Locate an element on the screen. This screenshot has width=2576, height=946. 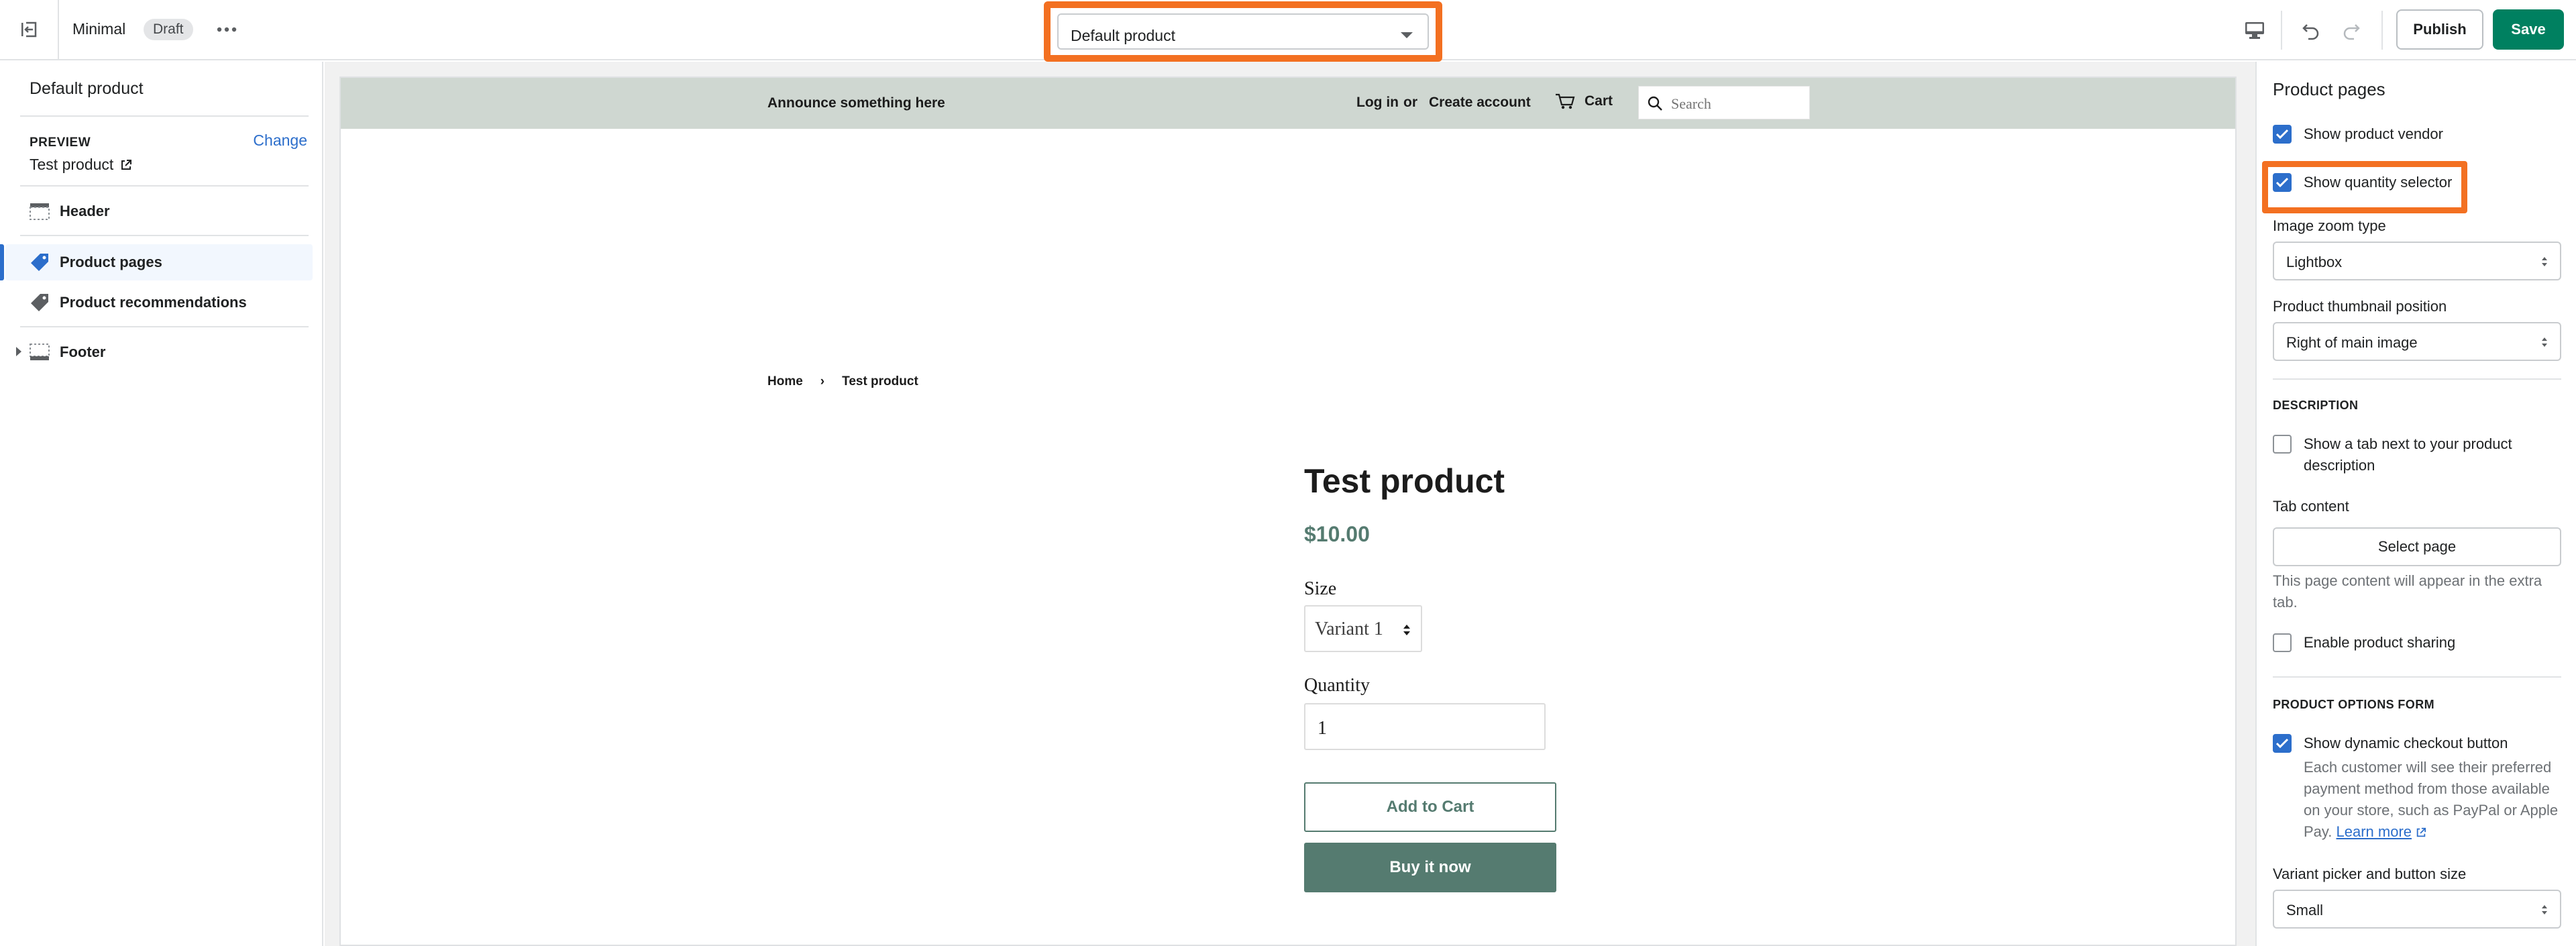
tab-content-label: Tab content is located at coordinates (2311, 506).